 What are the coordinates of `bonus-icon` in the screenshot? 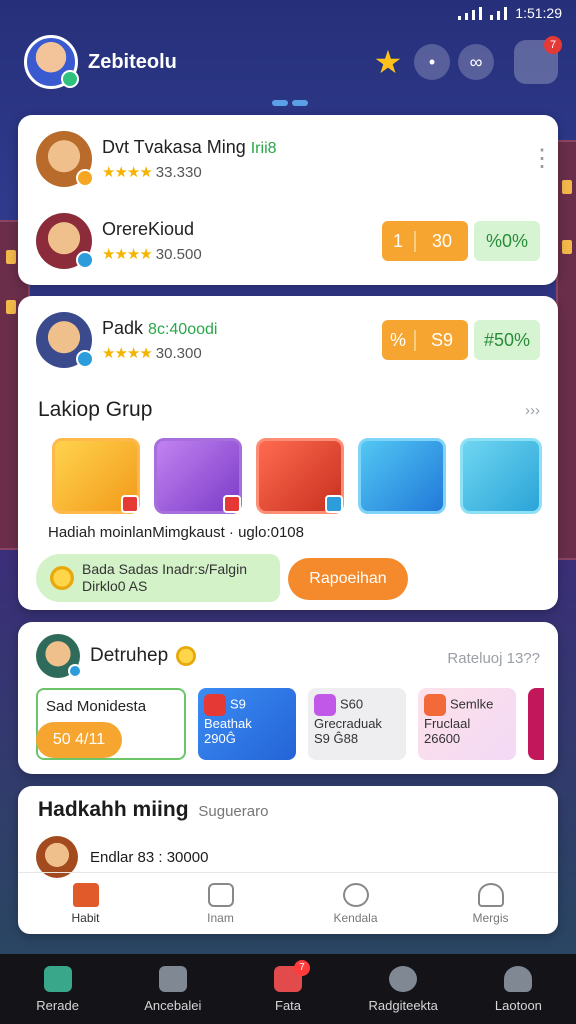 It's located at (435, 705).